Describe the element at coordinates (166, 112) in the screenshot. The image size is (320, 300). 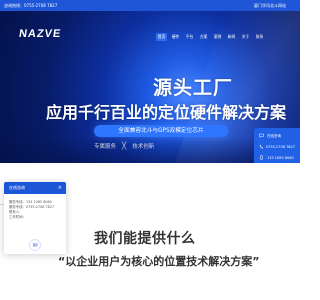
I see `hero-subtitle: 应用千行百业的定位硬件解决方案` at that location.